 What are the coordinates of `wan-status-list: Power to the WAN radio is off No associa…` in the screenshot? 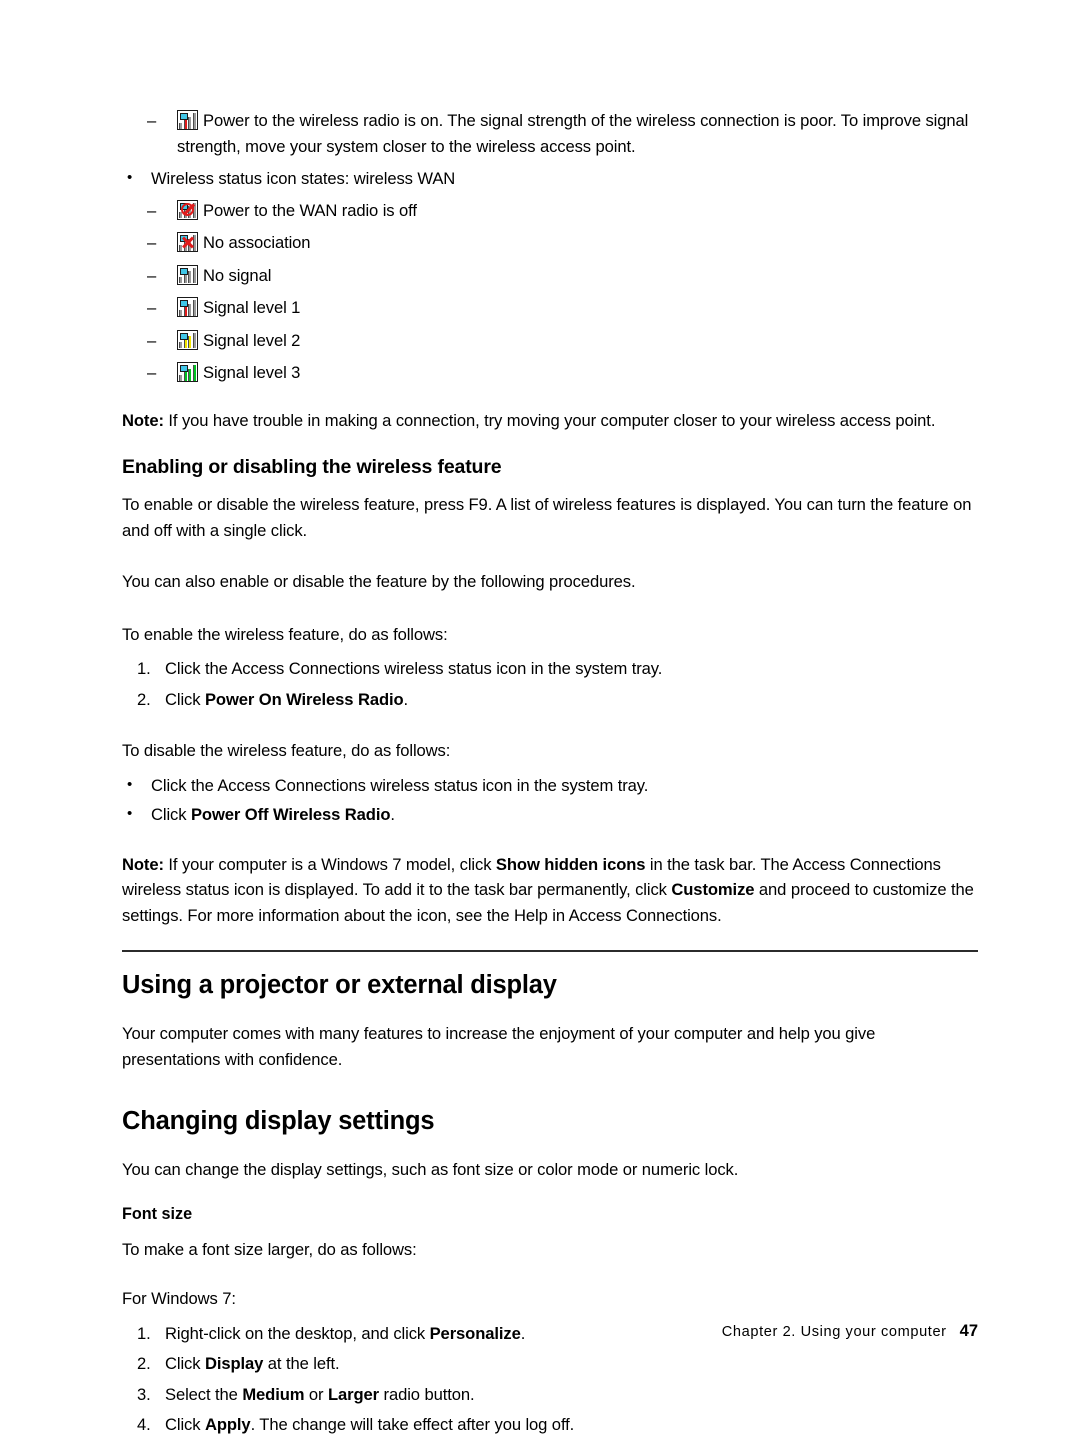 It's located at (550, 292).